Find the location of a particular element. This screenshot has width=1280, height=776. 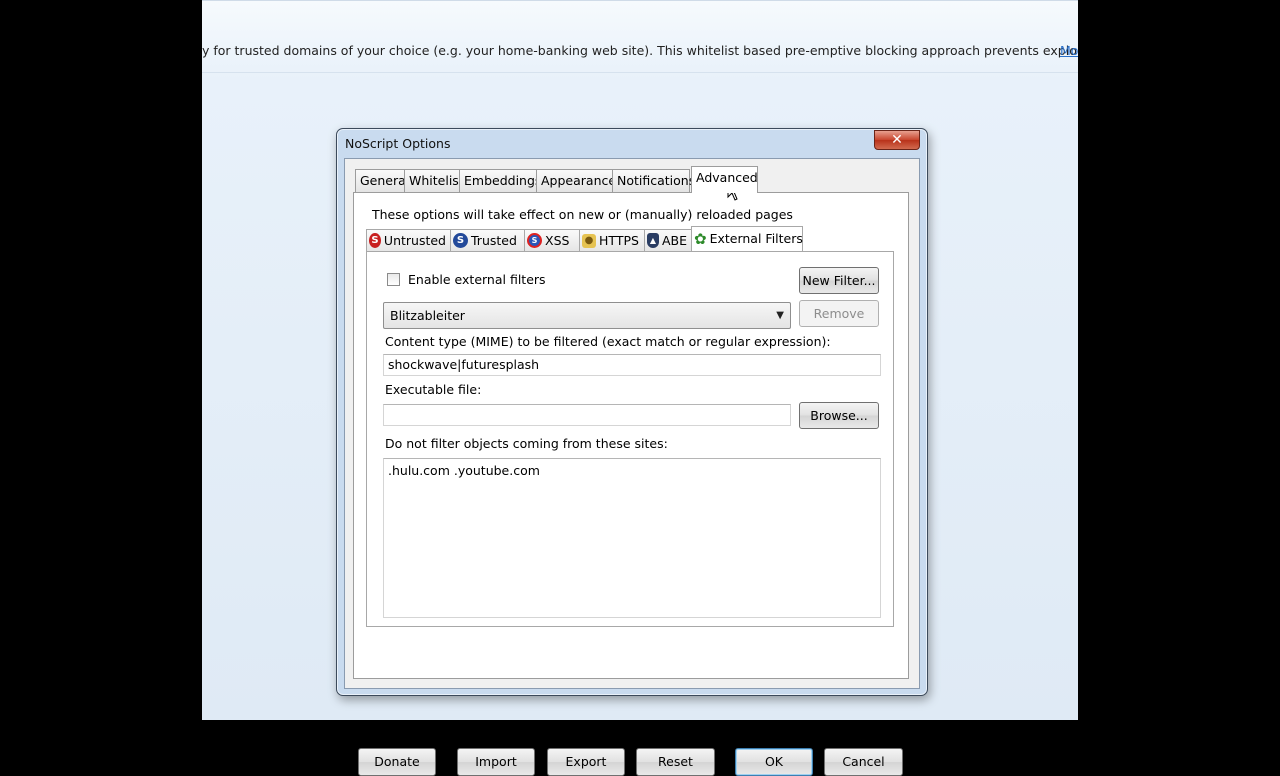

dialog-titlebar: NoScript Options ✕ is located at coordinates (632, 143).